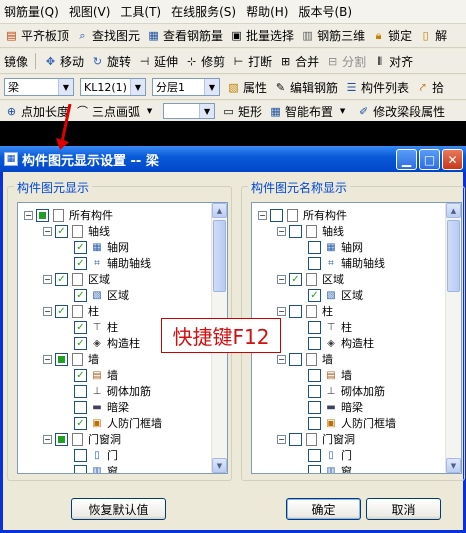 This screenshot has height=533, width=466. What do you see at coordinates (71, 359) in the screenshot?
I see `tree-item: − 墙` at bounding box center [71, 359].